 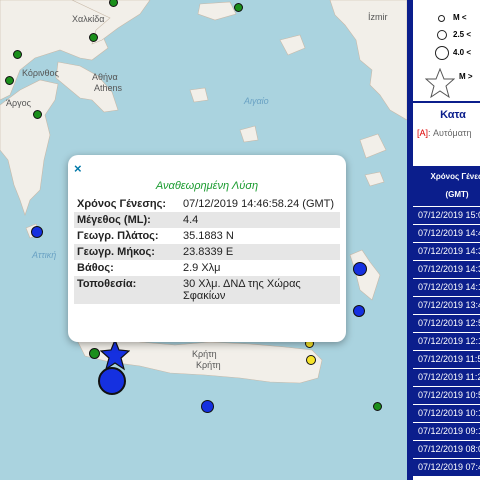 I want to click on table-row: Βάθος: 2.9 Χλμ, so click(x=207, y=268).